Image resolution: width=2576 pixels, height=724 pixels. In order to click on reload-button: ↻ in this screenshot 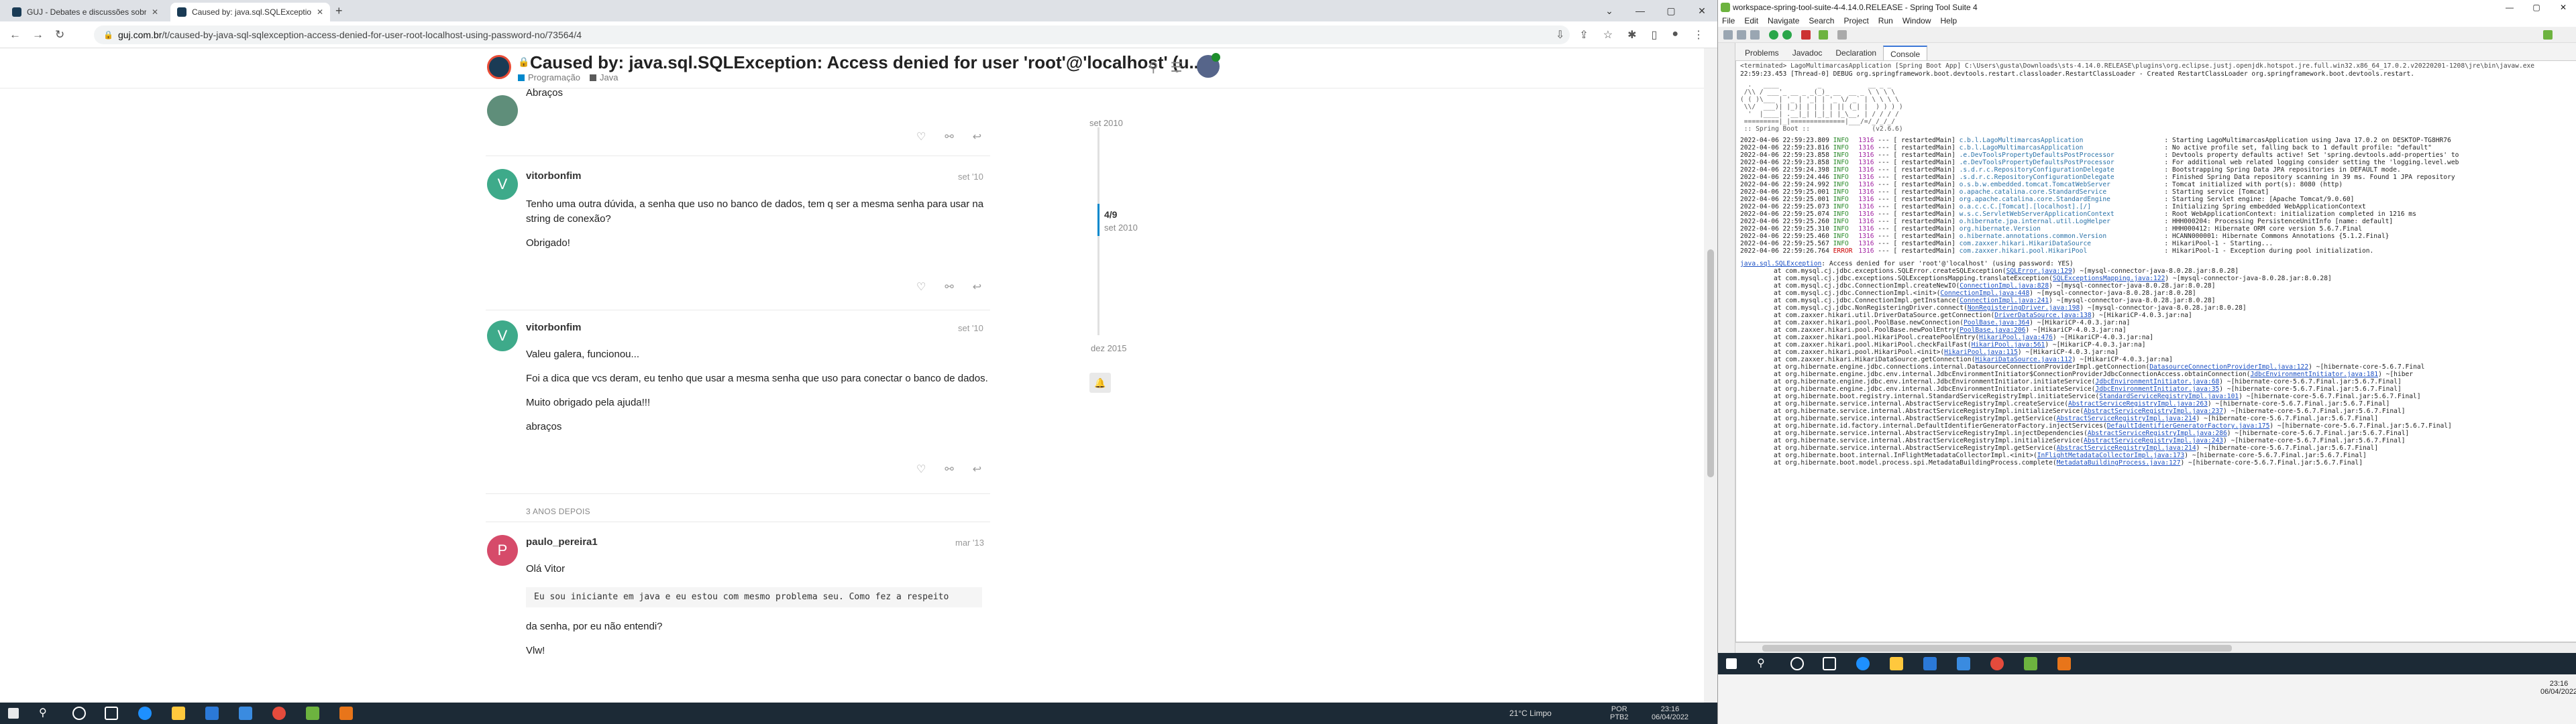, I will do `click(59, 35)`.